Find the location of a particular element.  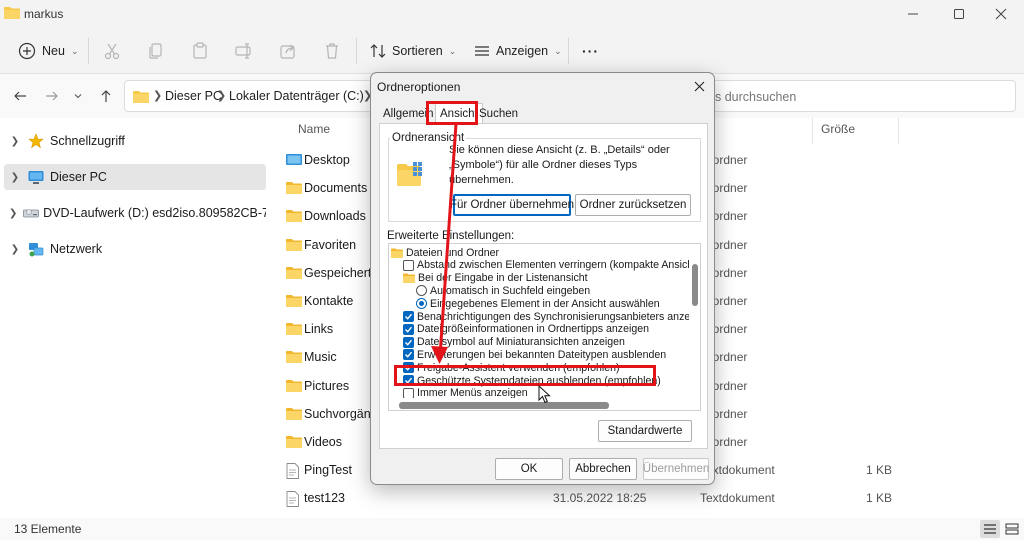

folder-view-label: Ordneransicht is located at coordinates (428, 138).